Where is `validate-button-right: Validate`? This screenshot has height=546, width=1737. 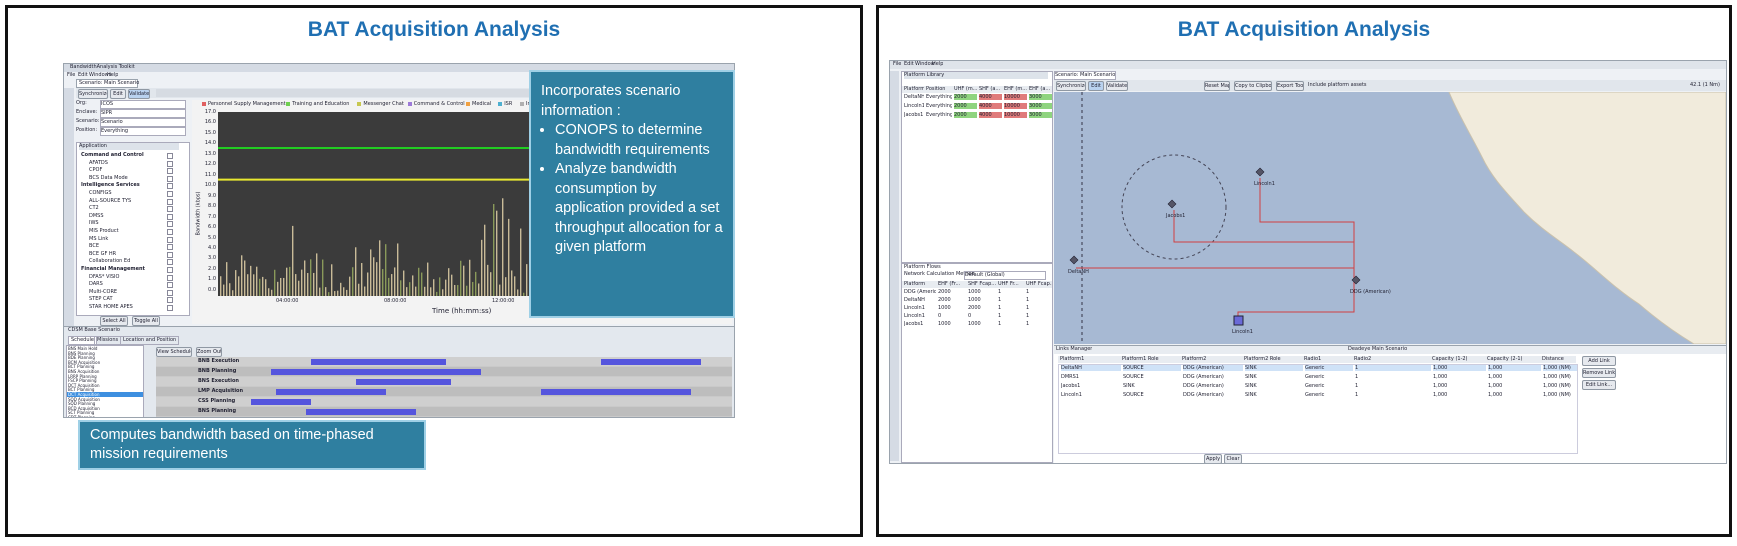 validate-button-right: Validate is located at coordinates (1117, 86).